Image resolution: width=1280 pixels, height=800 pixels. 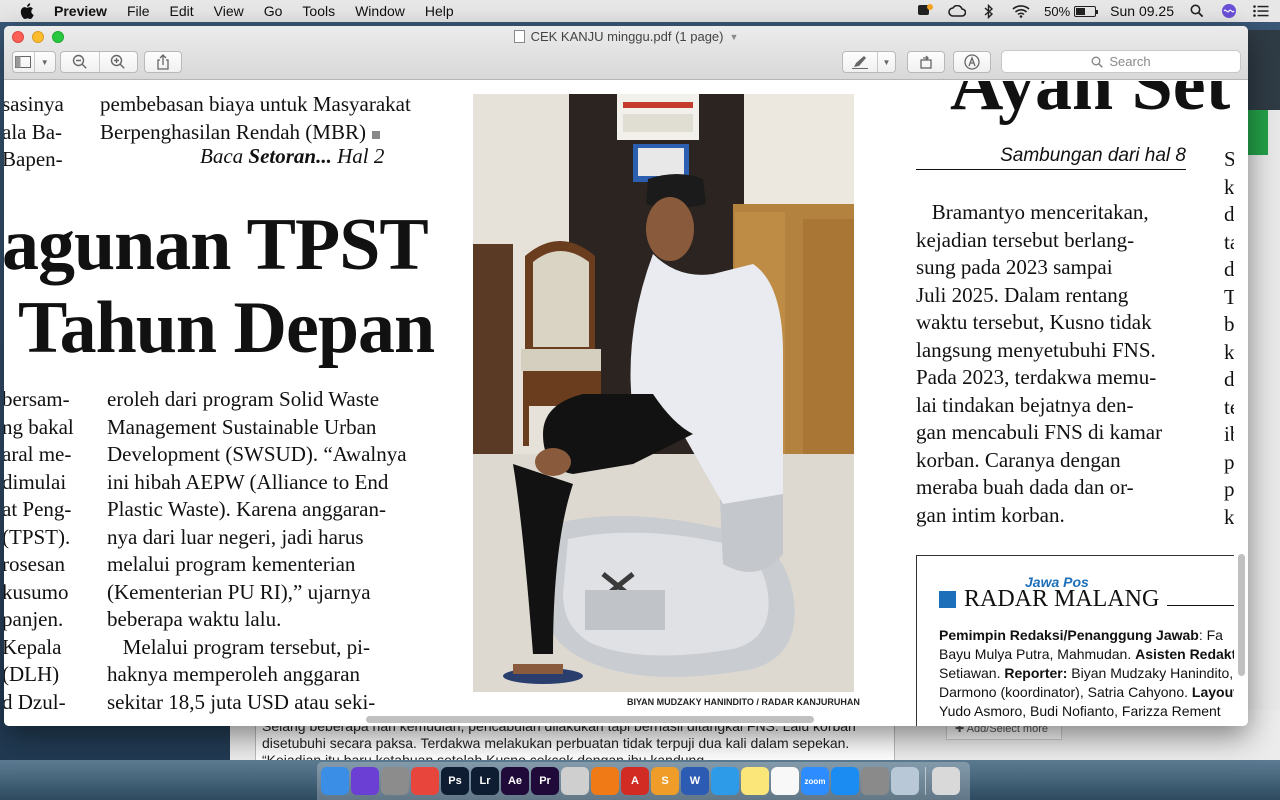 What do you see at coordinates (947, 599) in the screenshot?
I see `blue-square-icon` at bounding box center [947, 599].